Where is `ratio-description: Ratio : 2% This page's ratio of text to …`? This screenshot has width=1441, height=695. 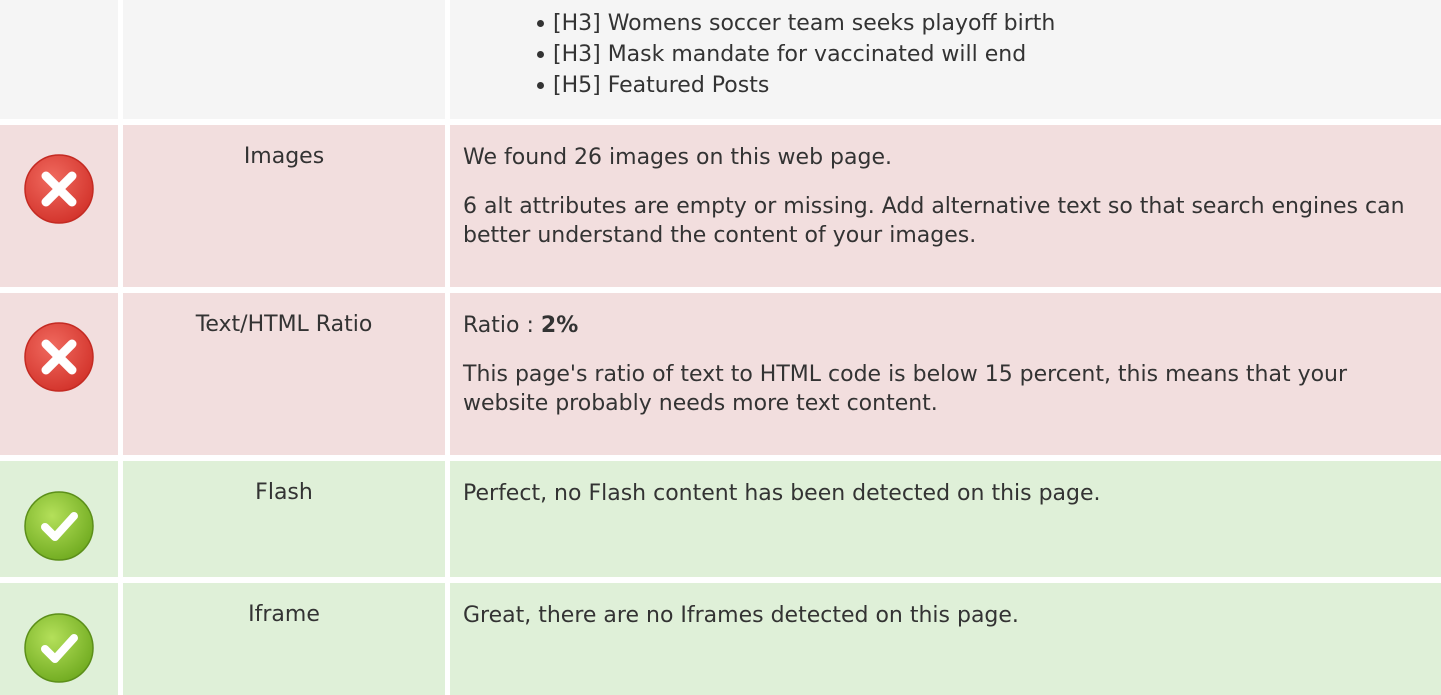 ratio-description: Ratio : 2% This page's ratio of text to … is located at coordinates (942, 374).